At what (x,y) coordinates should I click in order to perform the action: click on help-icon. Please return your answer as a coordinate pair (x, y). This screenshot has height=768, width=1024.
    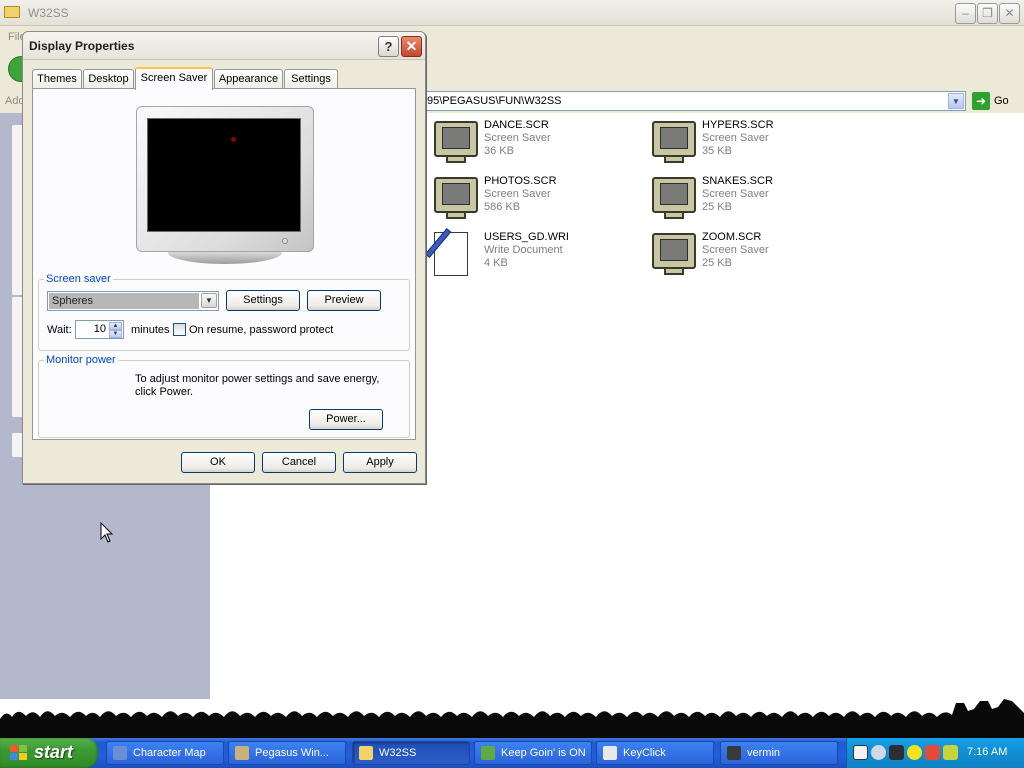
    Looking at the image, I should click on (860, 752).